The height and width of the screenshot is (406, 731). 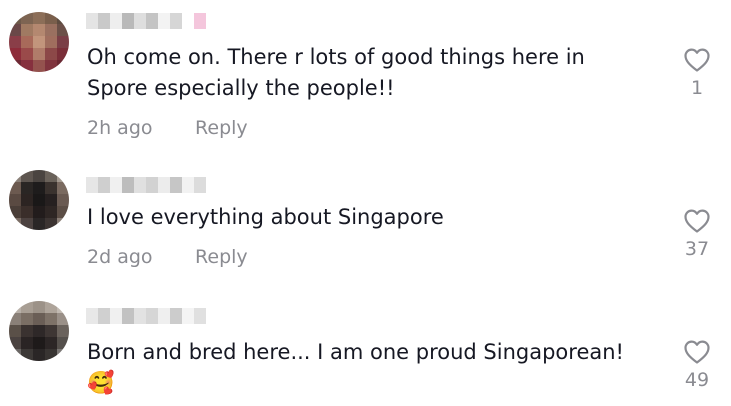 I want to click on comment-text-line: Spore especially the people!!, so click(x=241, y=88).